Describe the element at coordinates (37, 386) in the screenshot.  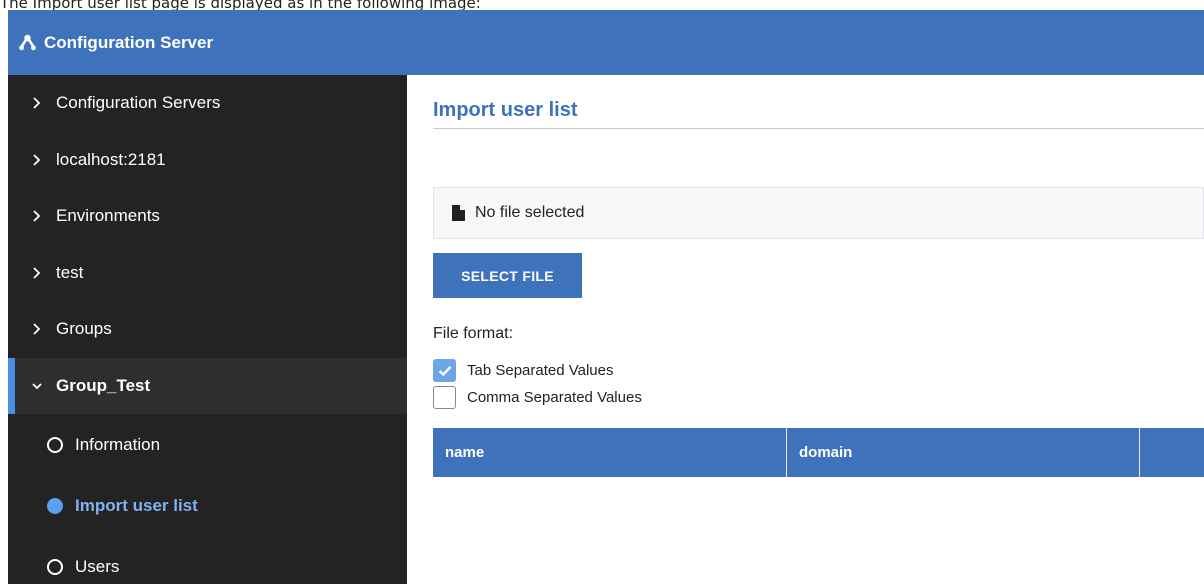
I see `chevron-down-icon` at that location.